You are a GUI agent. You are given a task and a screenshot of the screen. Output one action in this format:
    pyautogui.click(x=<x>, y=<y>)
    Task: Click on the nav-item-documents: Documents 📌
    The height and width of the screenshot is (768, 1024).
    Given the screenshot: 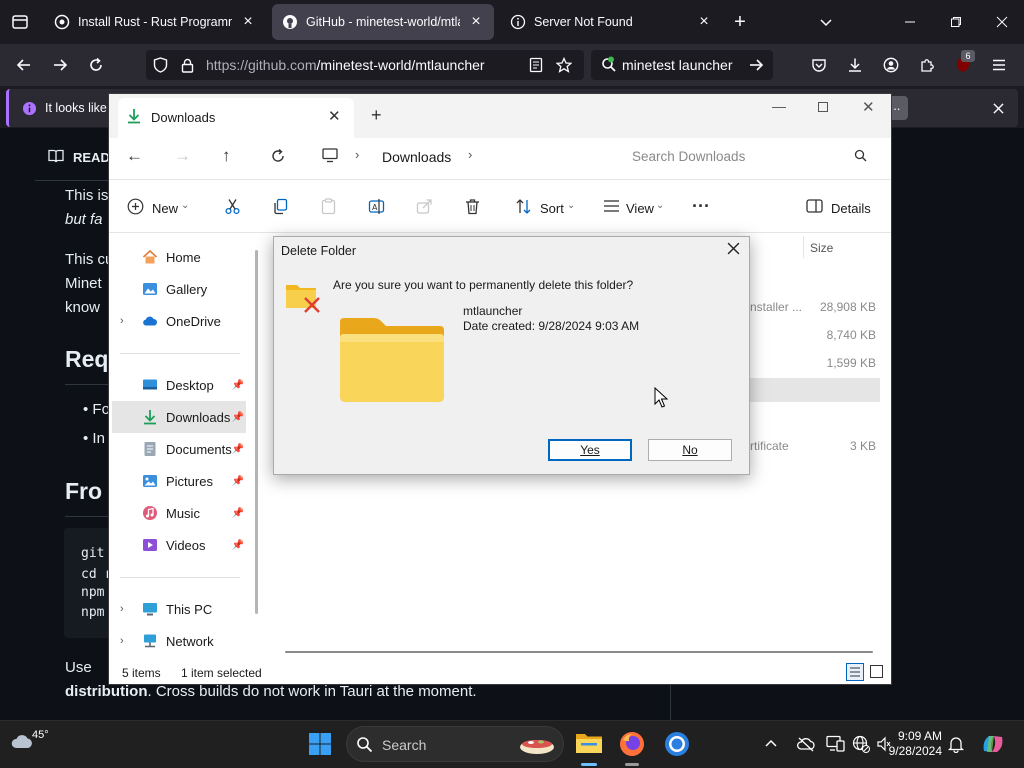 What is the action you would take?
    pyautogui.click(x=179, y=449)
    